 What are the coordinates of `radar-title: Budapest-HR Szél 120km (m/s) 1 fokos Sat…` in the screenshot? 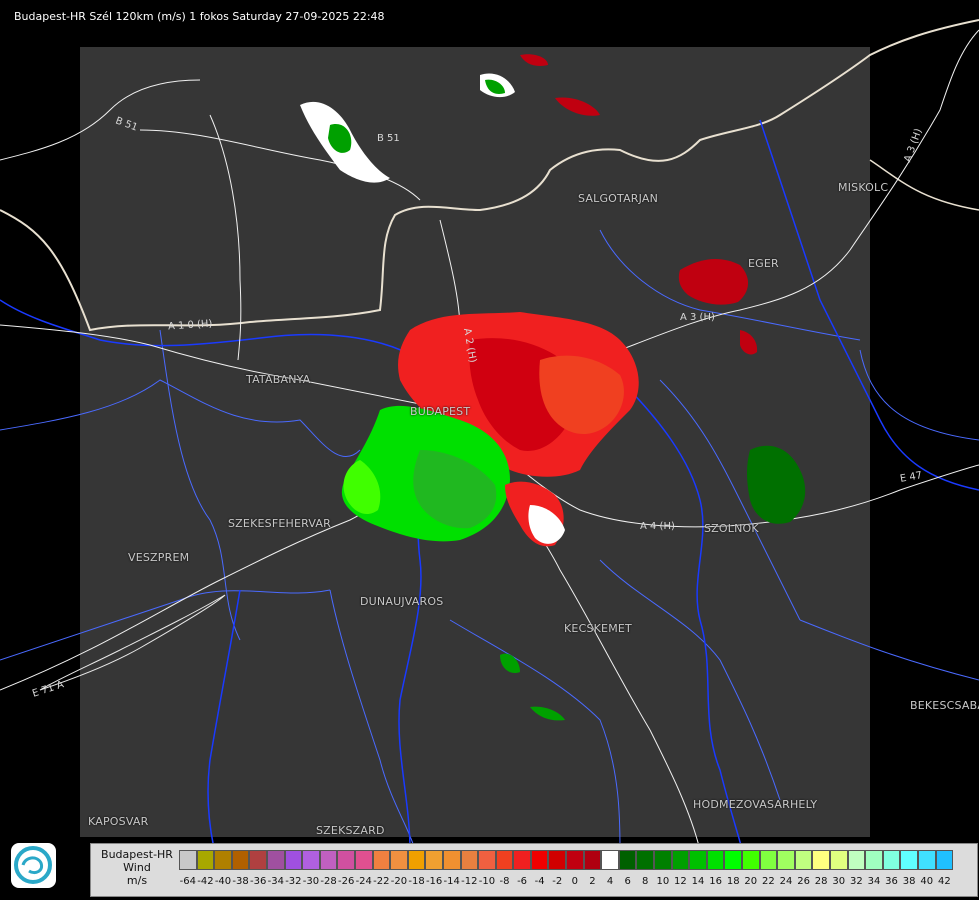 It's located at (199, 16).